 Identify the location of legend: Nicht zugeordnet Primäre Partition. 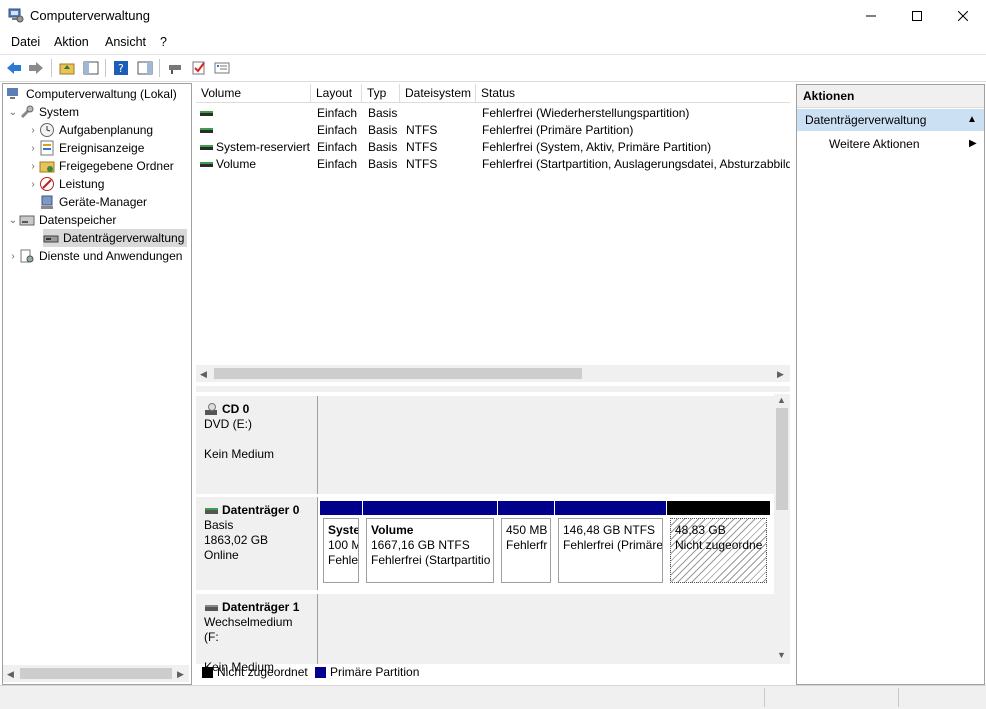
(493, 673).